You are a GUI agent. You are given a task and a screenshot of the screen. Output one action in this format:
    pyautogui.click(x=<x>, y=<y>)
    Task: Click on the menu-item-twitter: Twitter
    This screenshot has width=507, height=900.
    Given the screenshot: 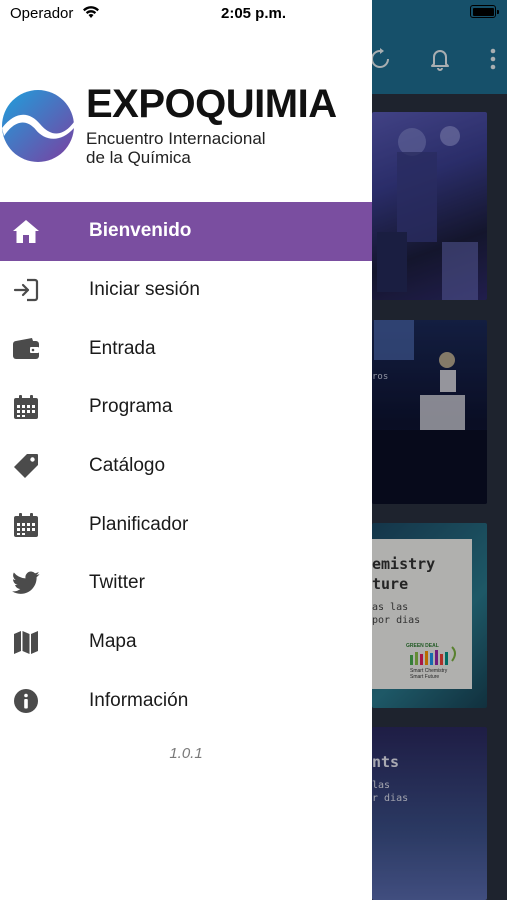 What is the action you would take?
    pyautogui.click(x=186, y=583)
    